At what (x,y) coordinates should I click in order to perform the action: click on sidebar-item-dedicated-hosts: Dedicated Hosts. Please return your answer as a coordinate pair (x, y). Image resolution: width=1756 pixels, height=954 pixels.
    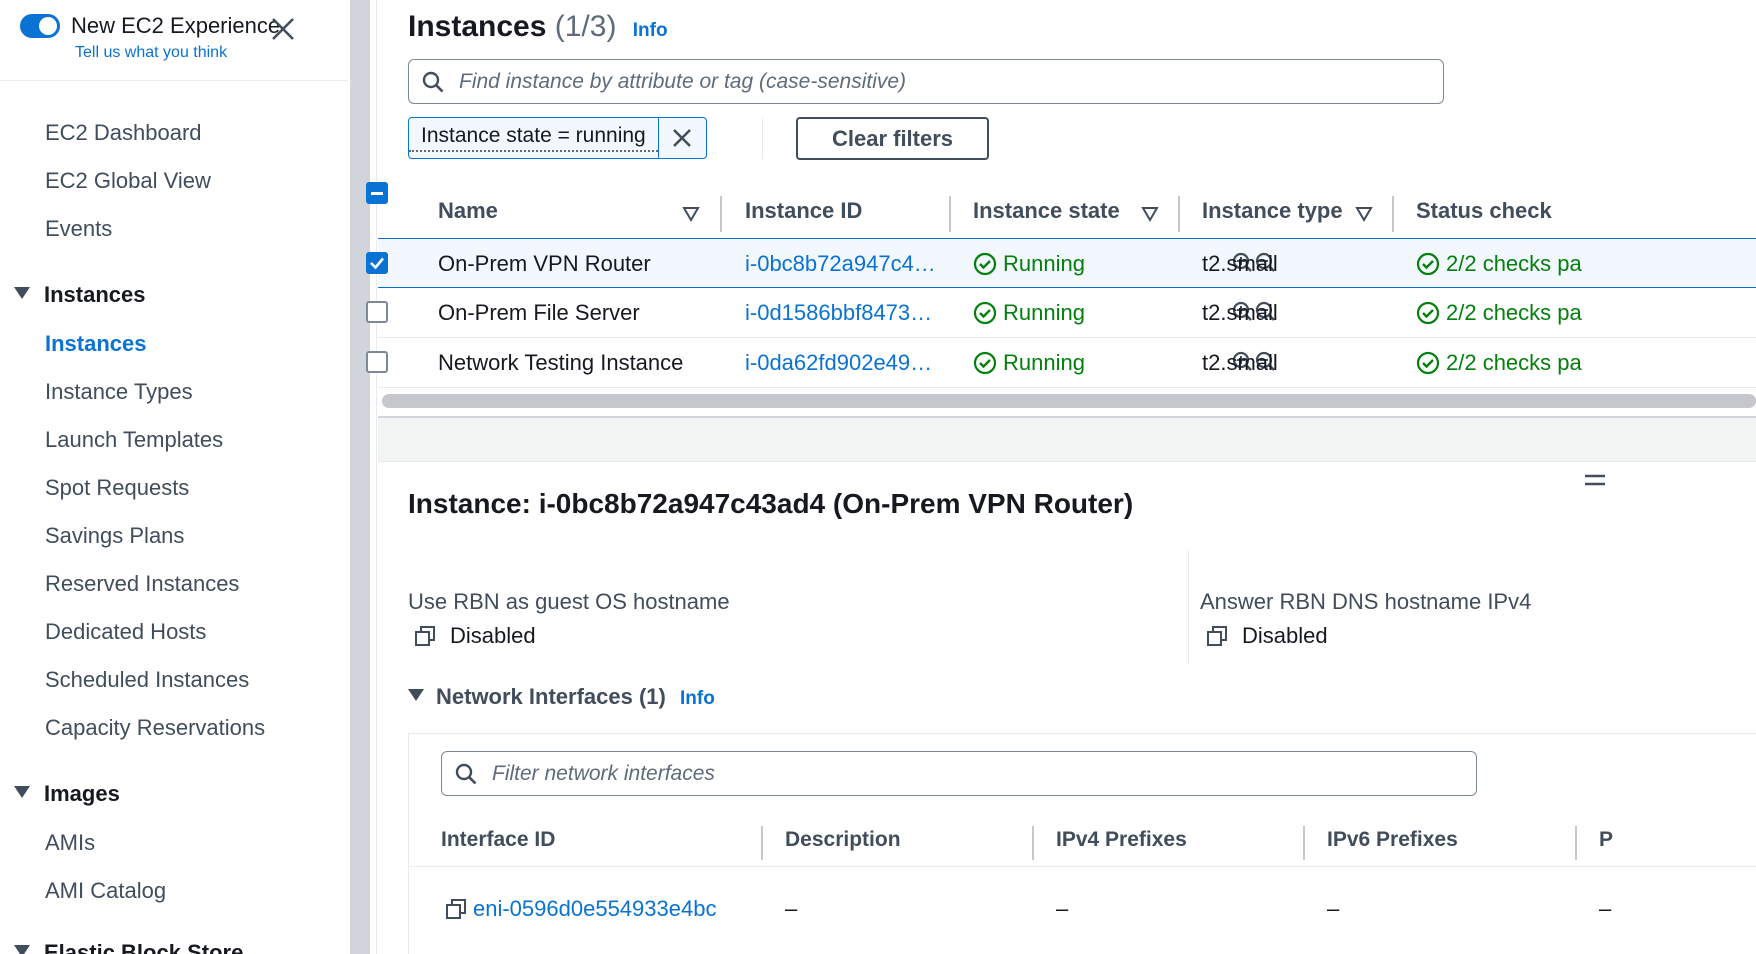
    Looking at the image, I should click on (125, 632).